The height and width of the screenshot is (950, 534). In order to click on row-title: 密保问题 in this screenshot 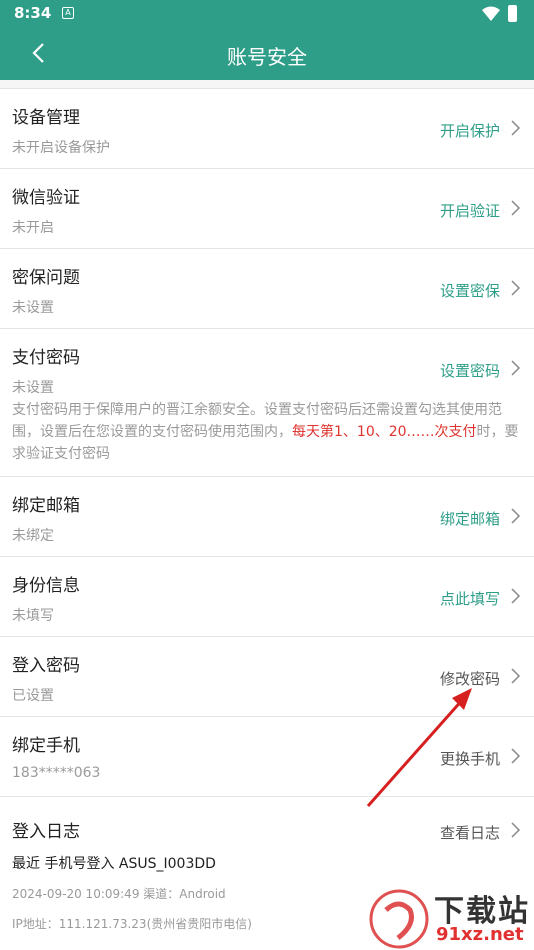, I will do `click(46, 278)`.